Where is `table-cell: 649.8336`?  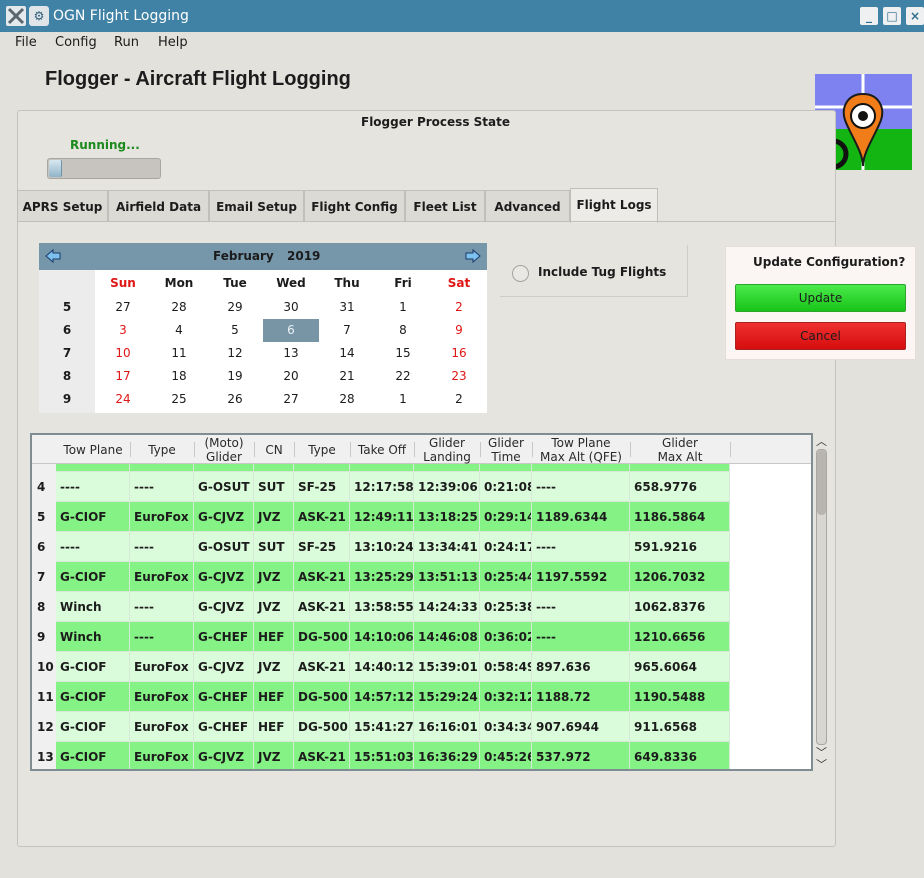
table-cell: 649.8336 is located at coordinates (680, 755).